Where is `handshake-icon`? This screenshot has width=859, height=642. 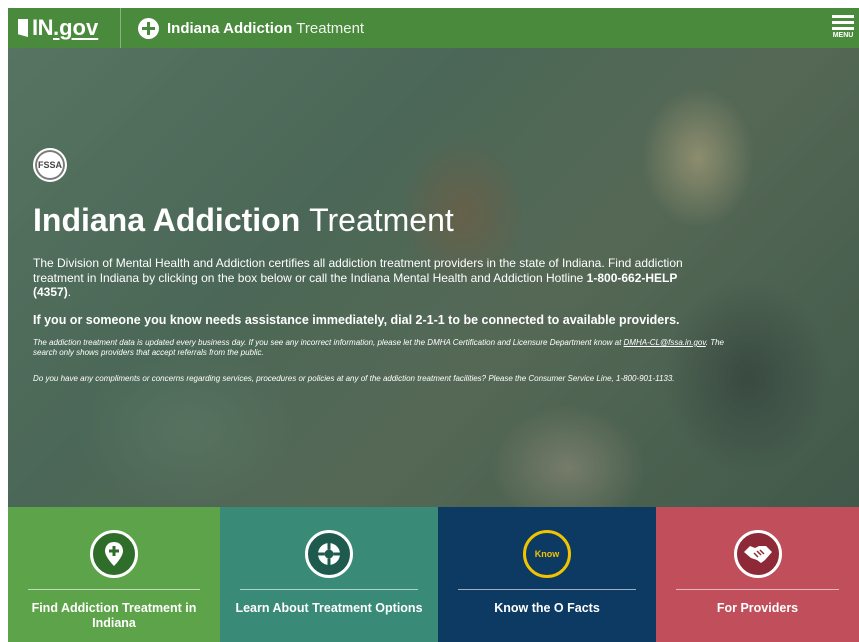
handshake-icon is located at coordinates (757, 554).